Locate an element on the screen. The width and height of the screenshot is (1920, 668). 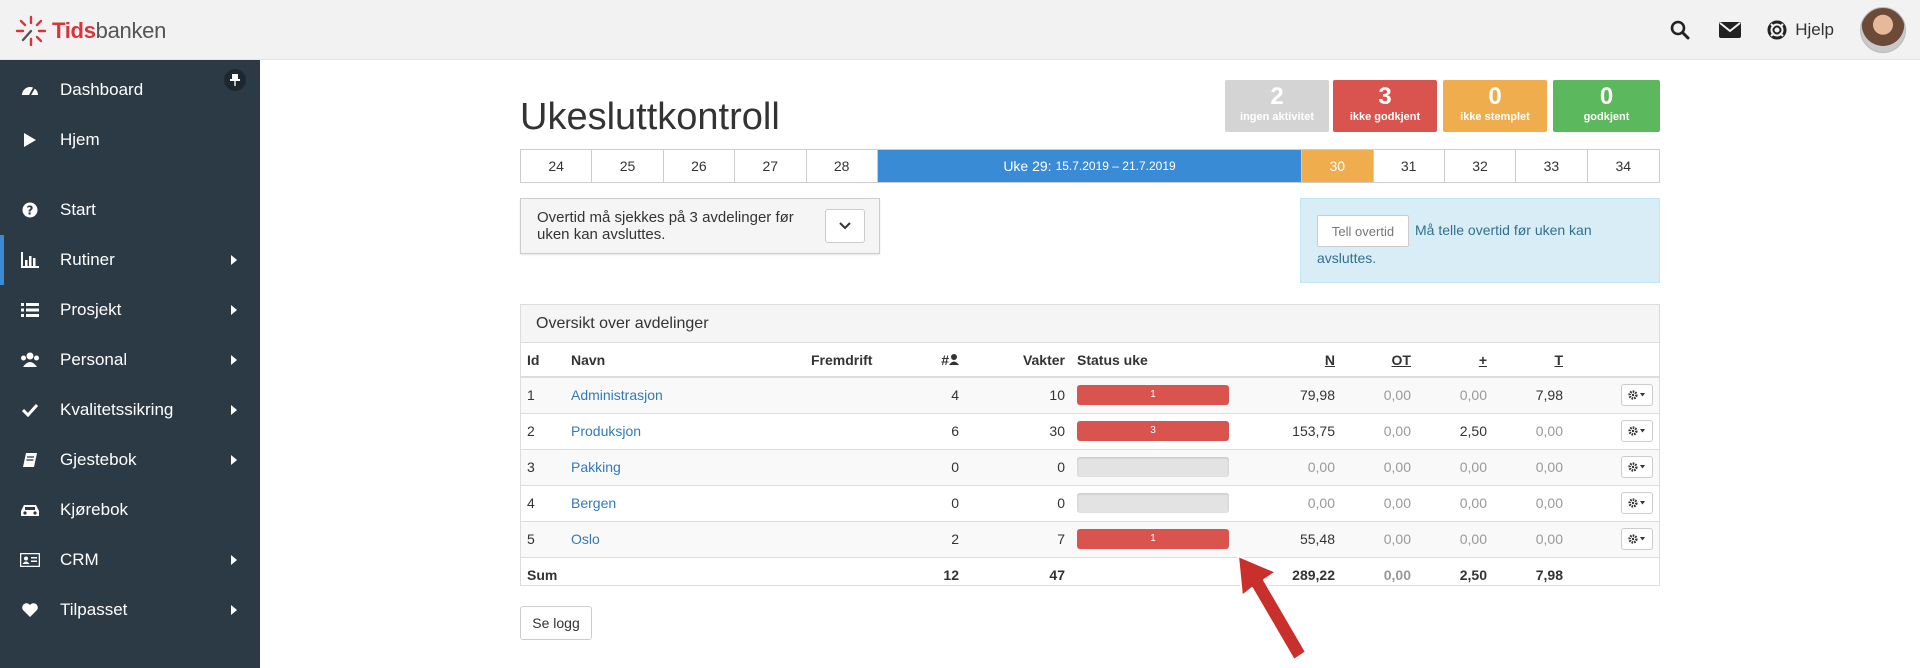
week-status-bar: 3 is located at coordinates (1153, 431).